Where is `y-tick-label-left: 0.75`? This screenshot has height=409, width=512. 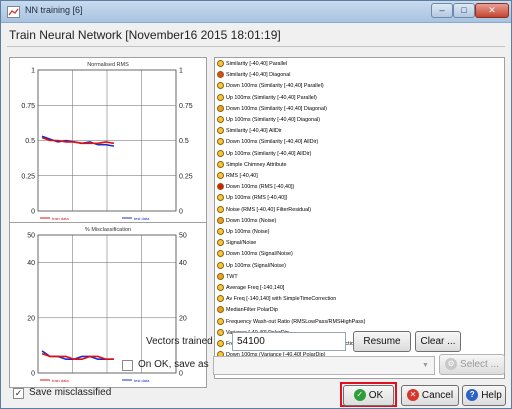
y-tick-label-left: 0.75 is located at coordinates (28, 106).